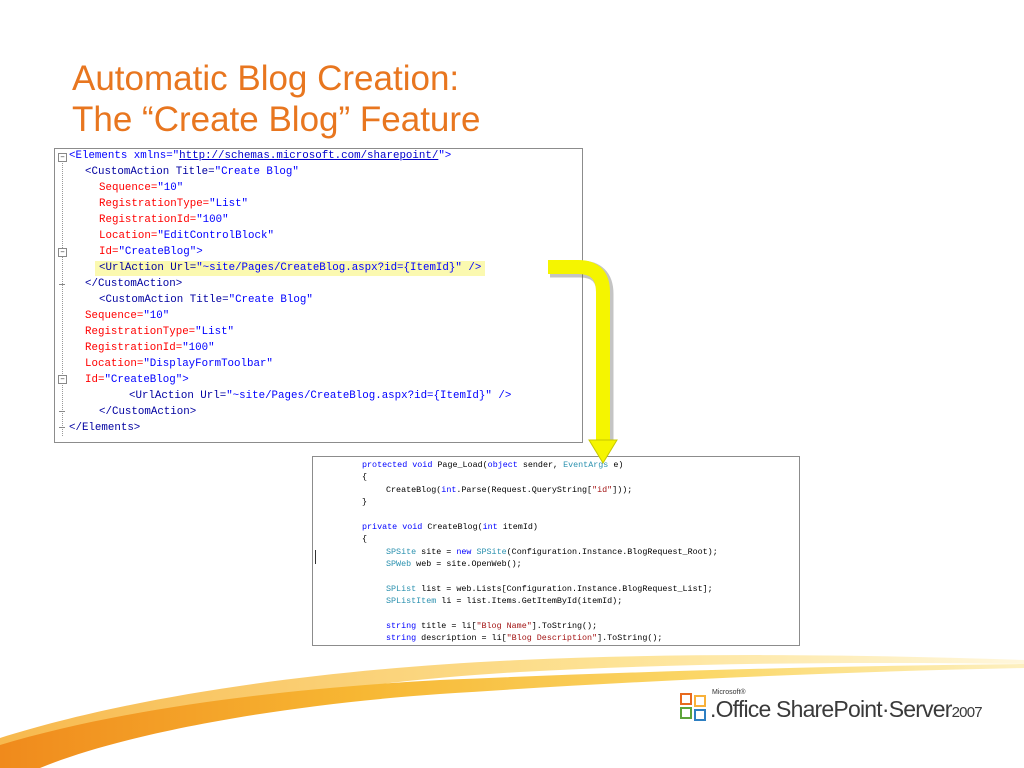  I want to click on yellow-arrow-connector, so click(583, 362).